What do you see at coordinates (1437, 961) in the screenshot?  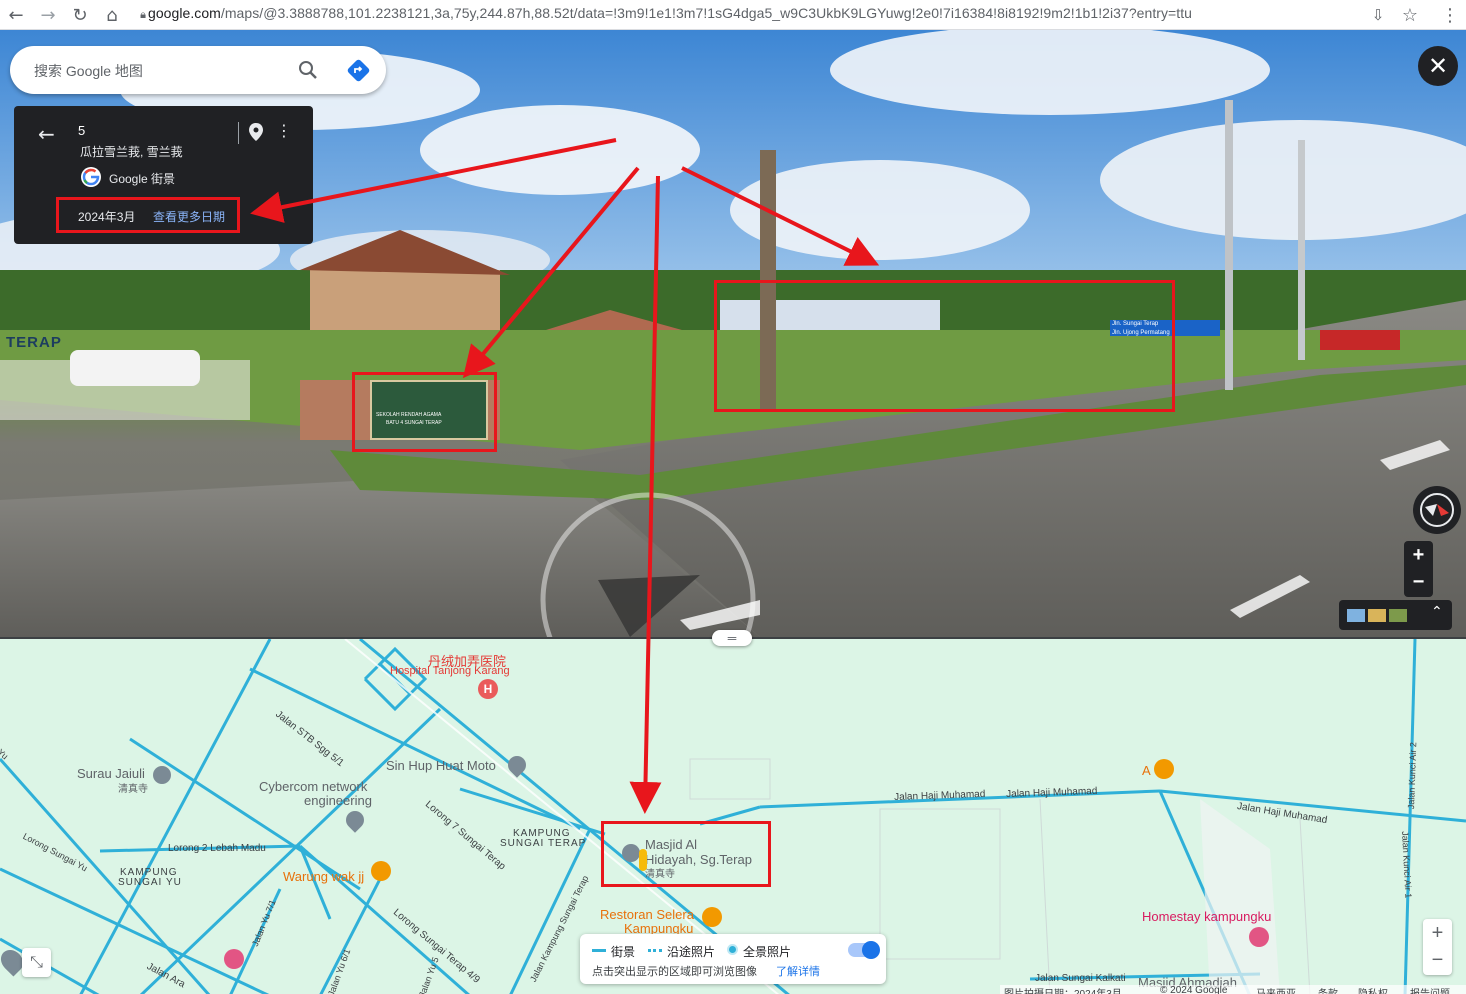 I see `map-zoom-out-button: −` at bounding box center [1437, 961].